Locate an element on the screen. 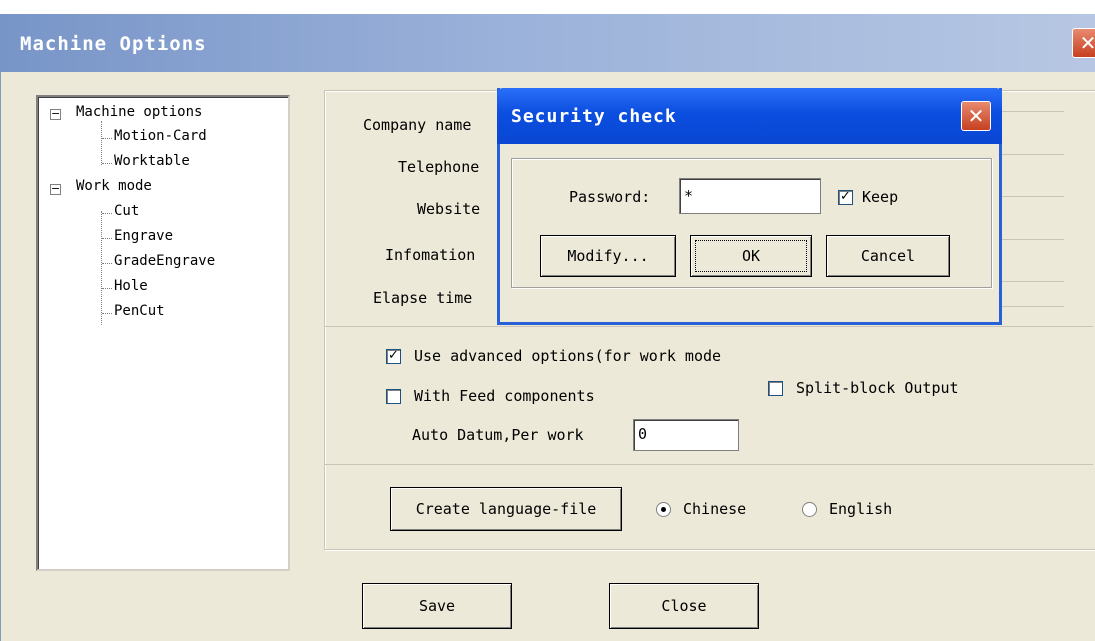  close-button: Close is located at coordinates (684, 606).